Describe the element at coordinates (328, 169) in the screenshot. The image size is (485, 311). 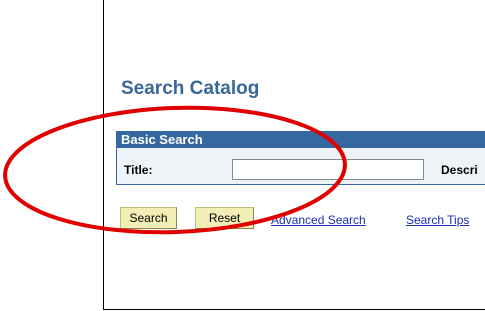
I see `title-input` at that location.